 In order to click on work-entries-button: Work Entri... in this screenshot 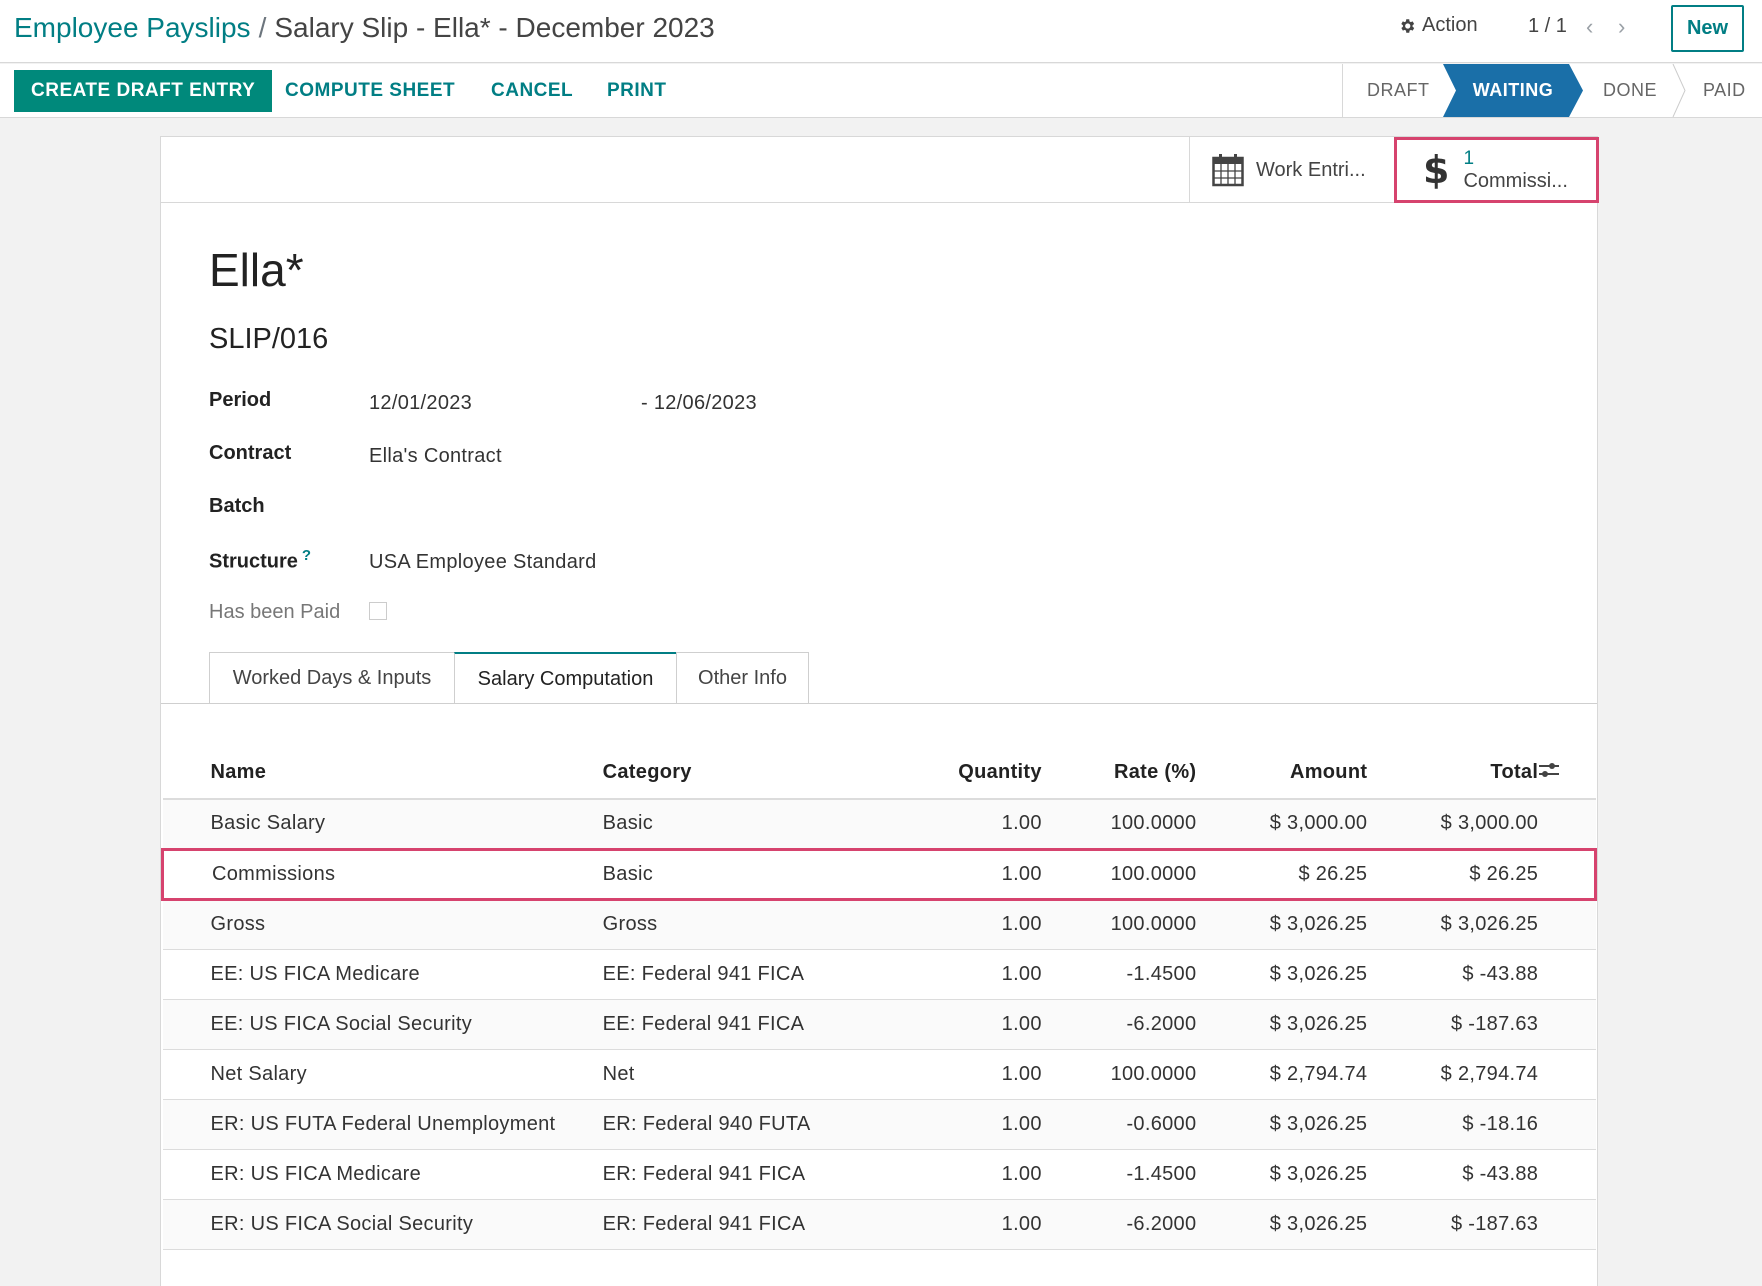, I will do `click(1291, 170)`.